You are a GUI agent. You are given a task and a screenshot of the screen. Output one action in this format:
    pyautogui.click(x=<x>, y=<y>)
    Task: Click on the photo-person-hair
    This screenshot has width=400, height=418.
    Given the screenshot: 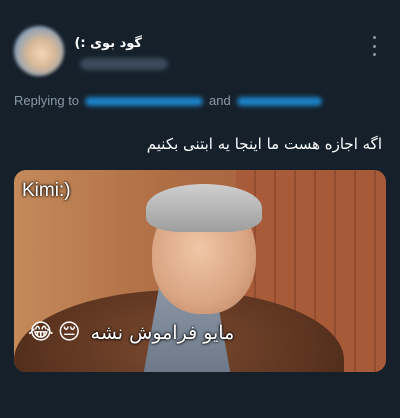 What is the action you would take?
    pyautogui.click(x=204, y=208)
    